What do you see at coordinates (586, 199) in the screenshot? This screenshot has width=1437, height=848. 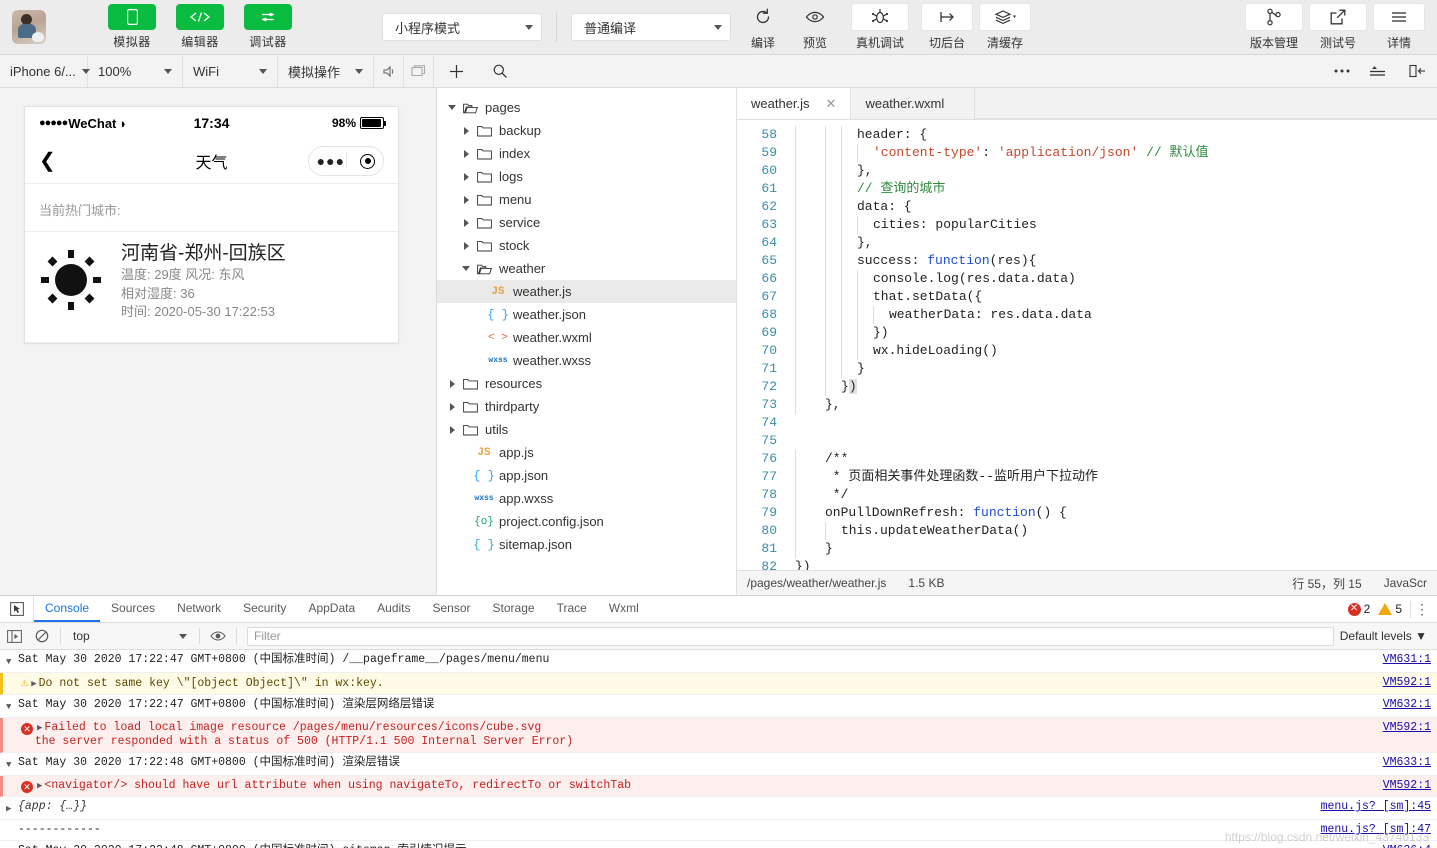 I see `tree-item-menu: menu` at bounding box center [586, 199].